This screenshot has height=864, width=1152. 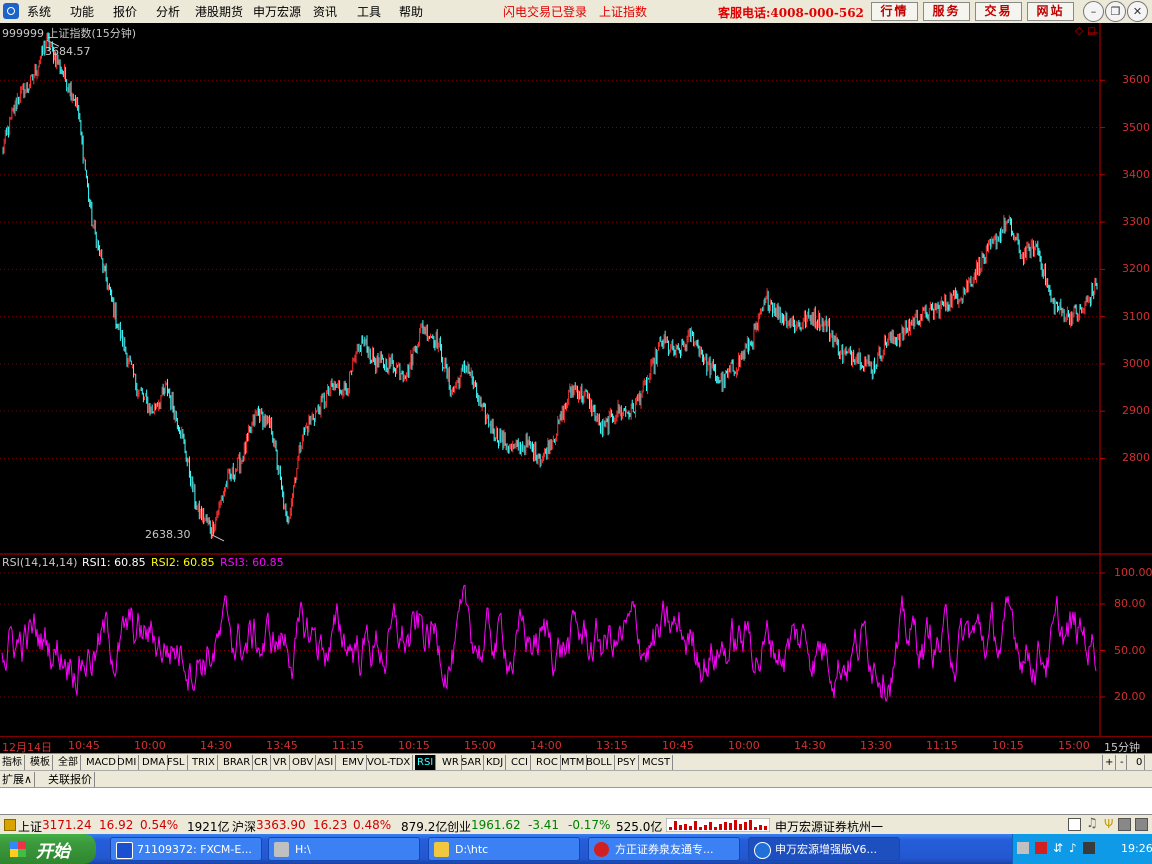 I want to click on website-button: 网站, so click(x=1050, y=11).